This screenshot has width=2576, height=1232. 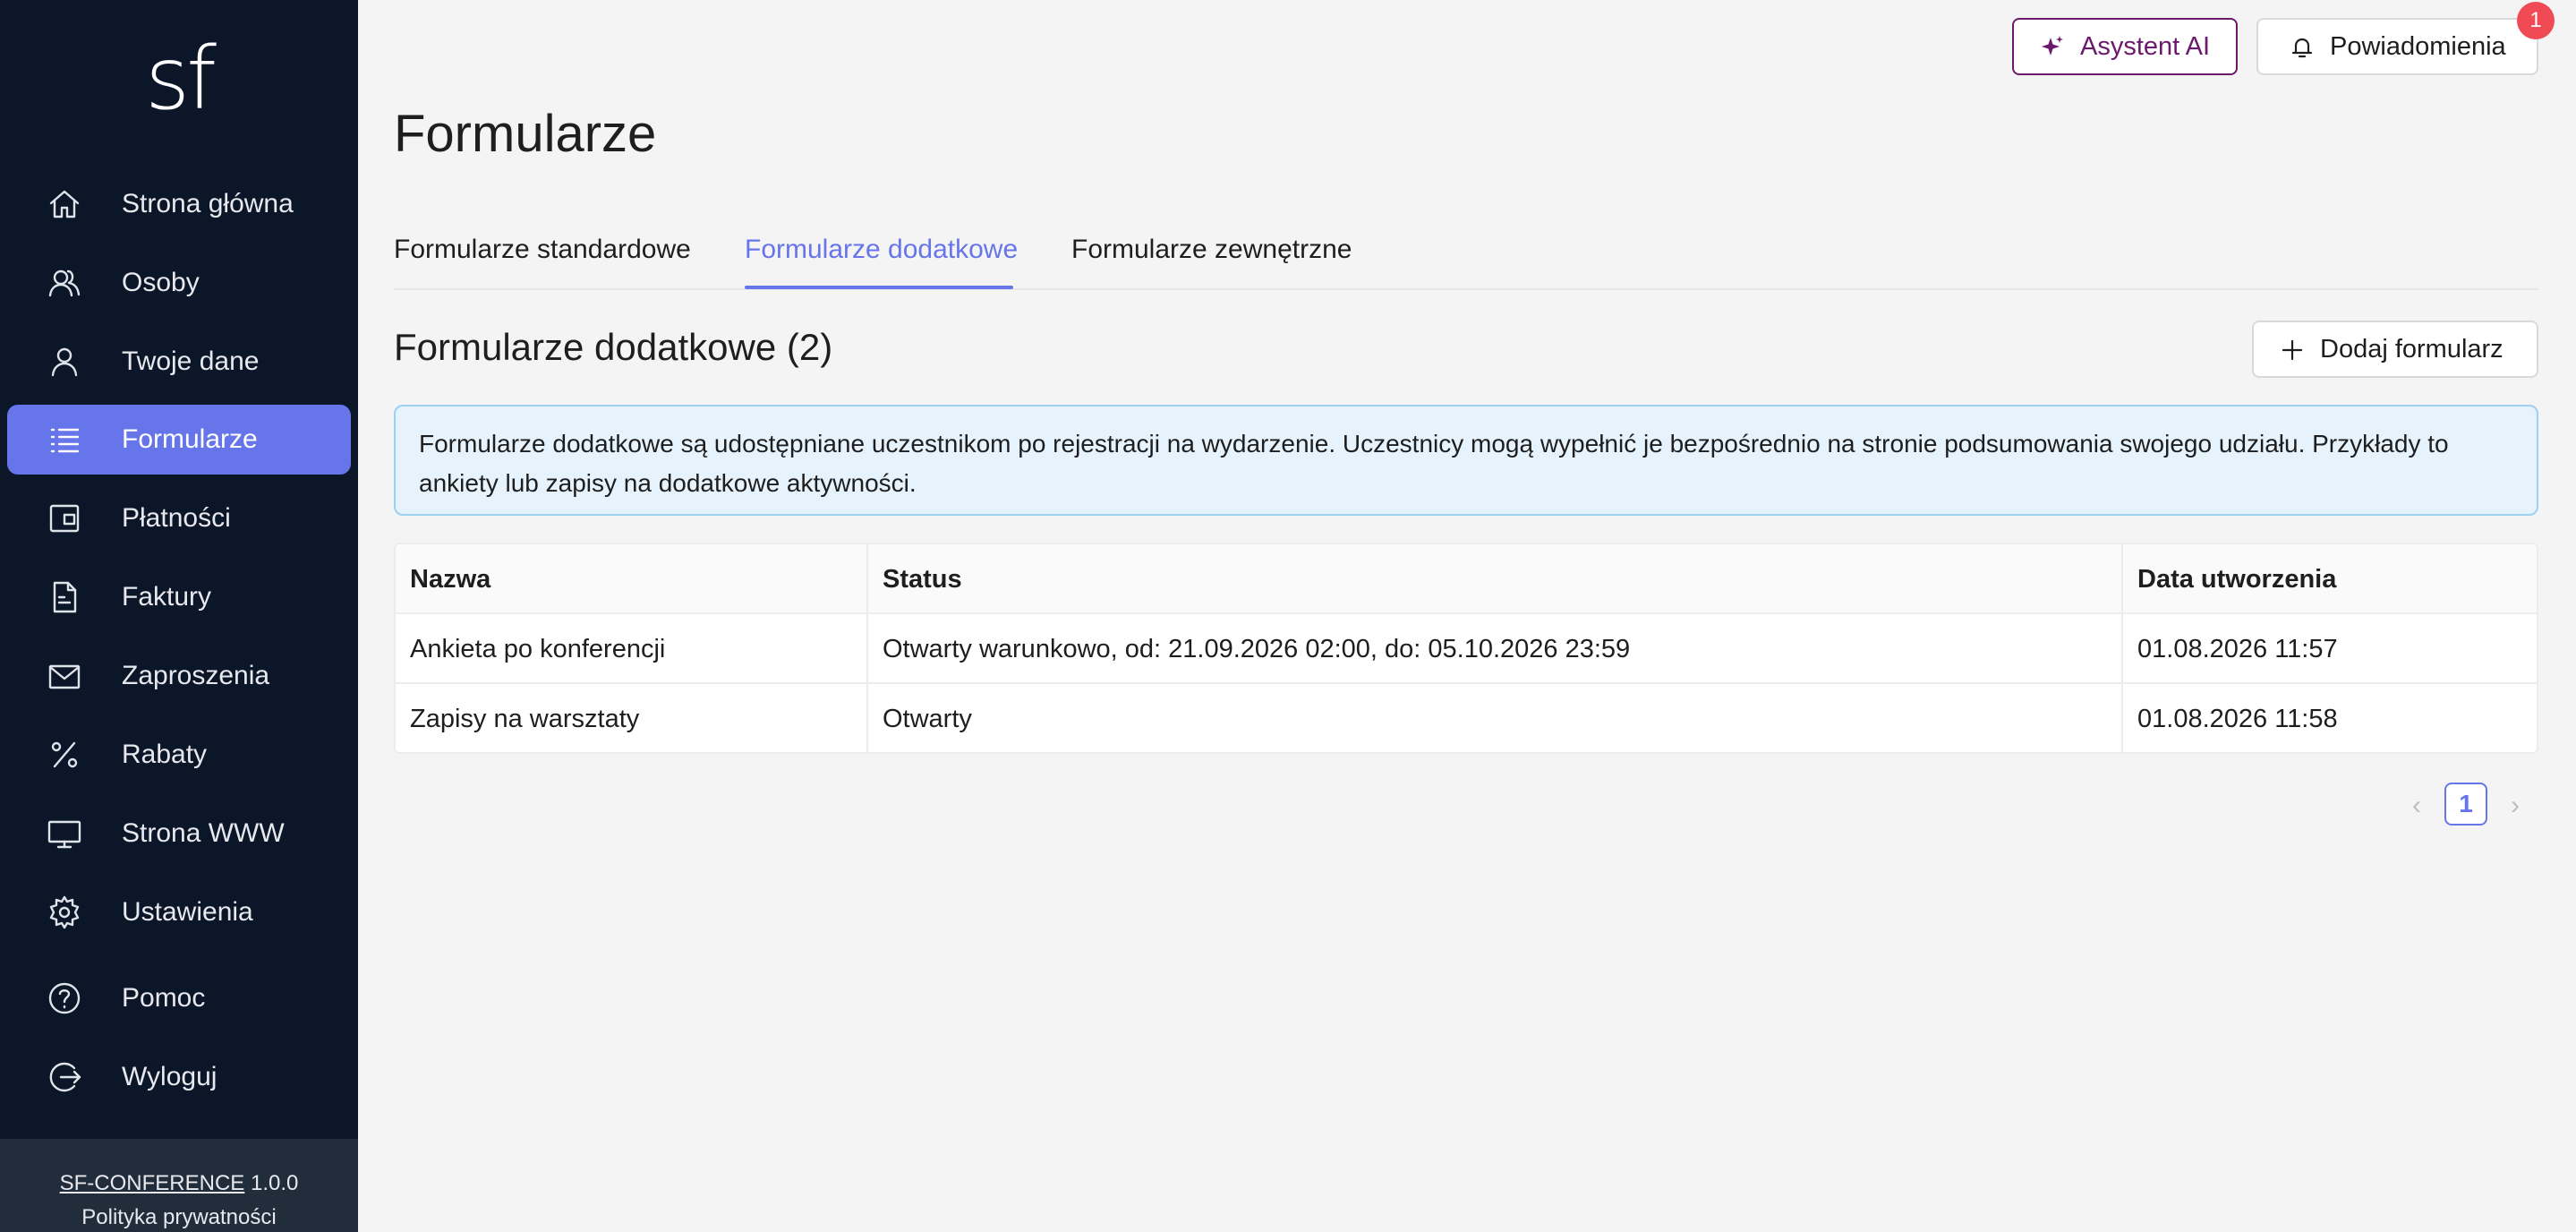 I want to click on version: 1.0.0, so click(x=274, y=1183).